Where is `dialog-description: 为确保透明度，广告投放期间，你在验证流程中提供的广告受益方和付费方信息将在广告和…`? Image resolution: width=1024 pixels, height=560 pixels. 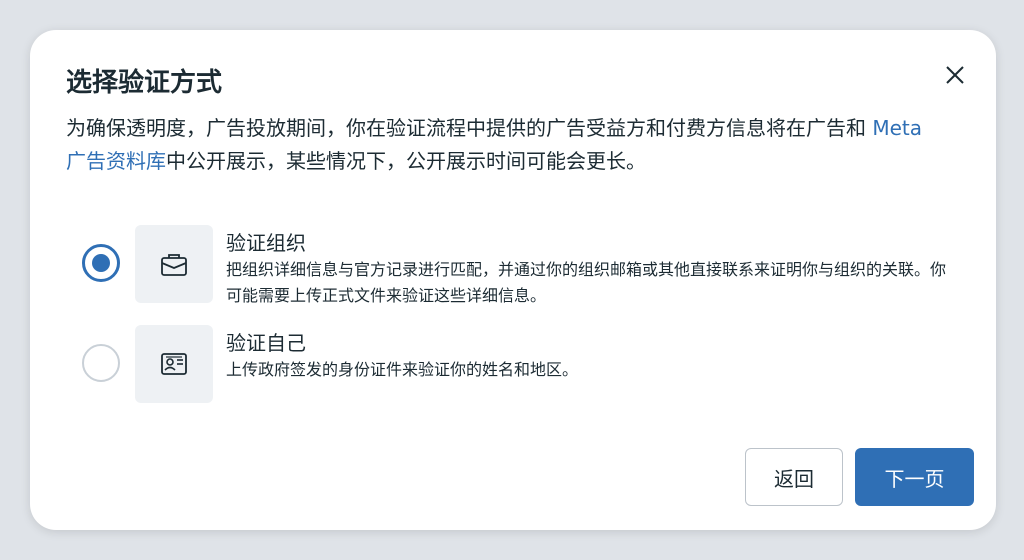 dialog-description: 为确保透明度，广告投放期间，你在验证流程中提供的广告受益方和付费方信息将在广告和… is located at coordinates (506, 145).